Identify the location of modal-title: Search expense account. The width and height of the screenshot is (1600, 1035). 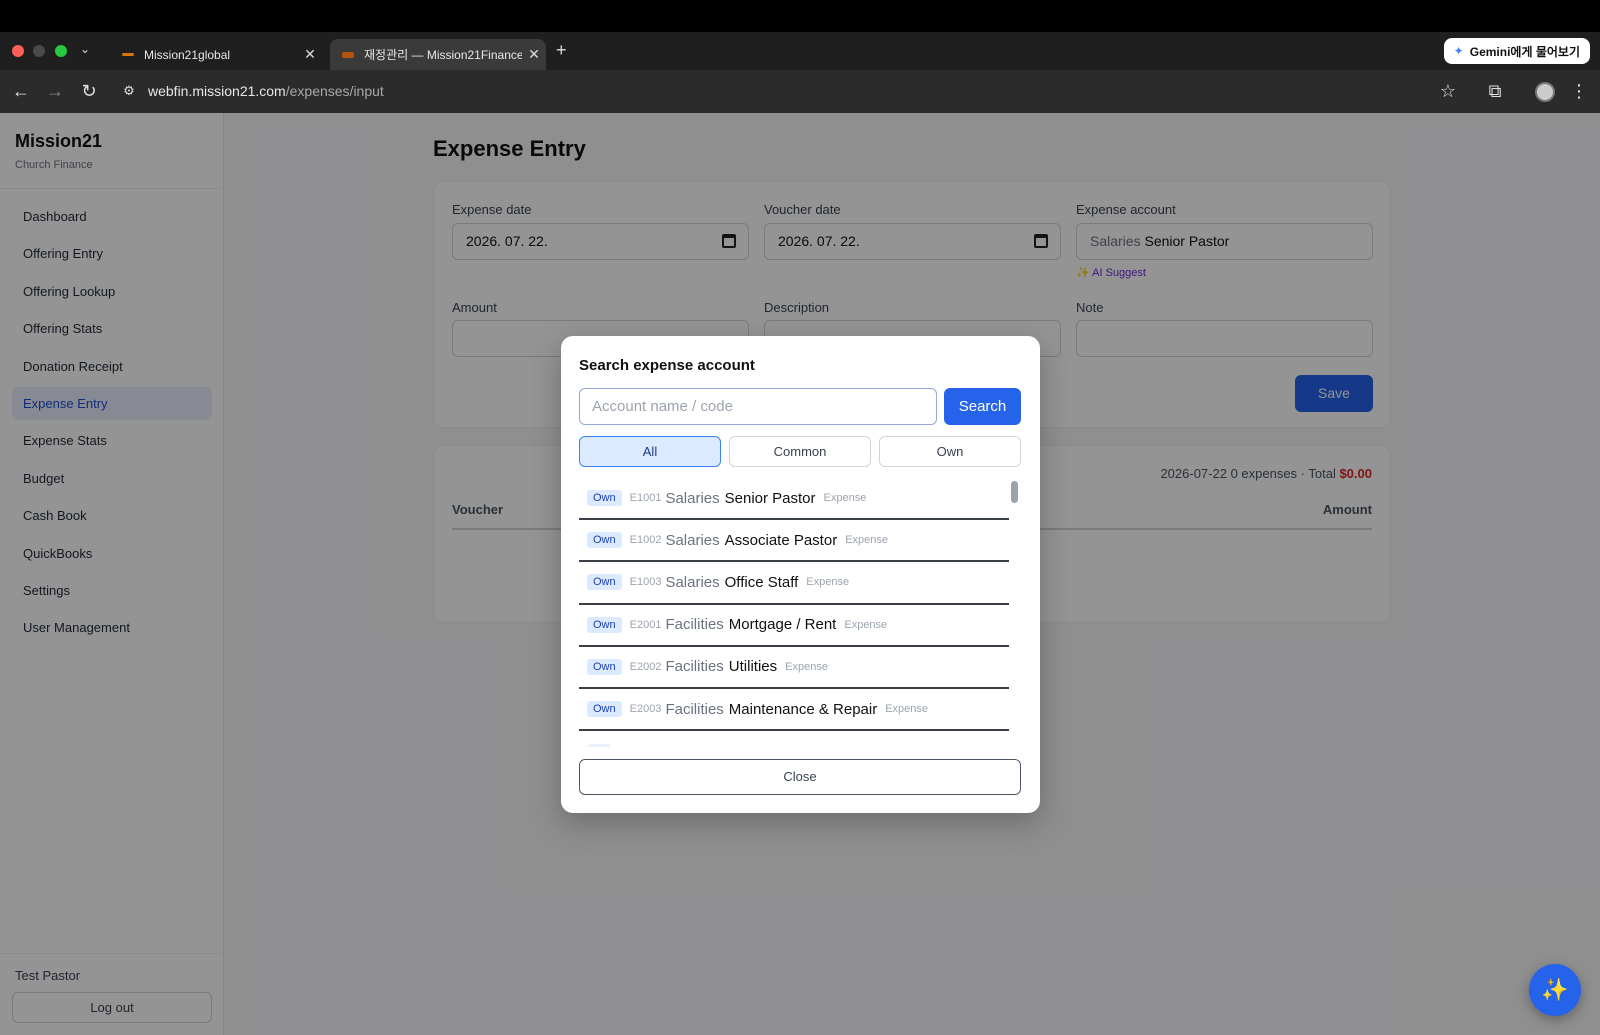
(667, 365).